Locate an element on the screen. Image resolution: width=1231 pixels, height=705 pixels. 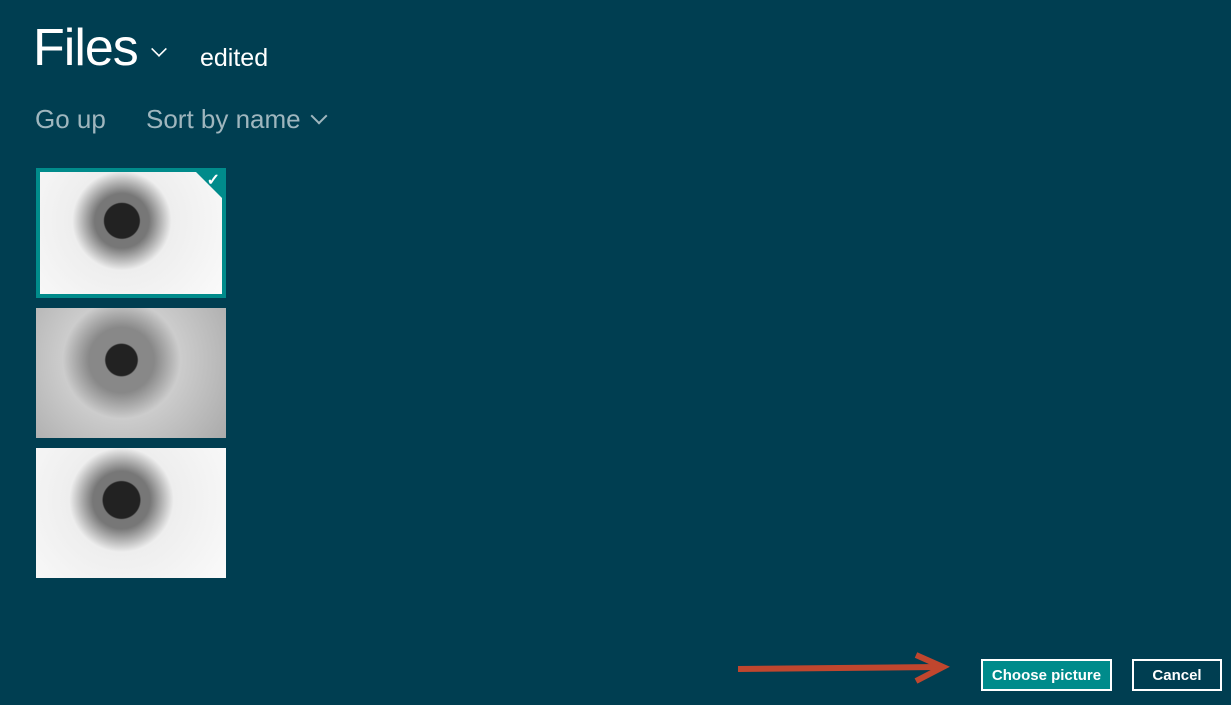
file-thumbnail: ✓ is located at coordinates (131, 233).